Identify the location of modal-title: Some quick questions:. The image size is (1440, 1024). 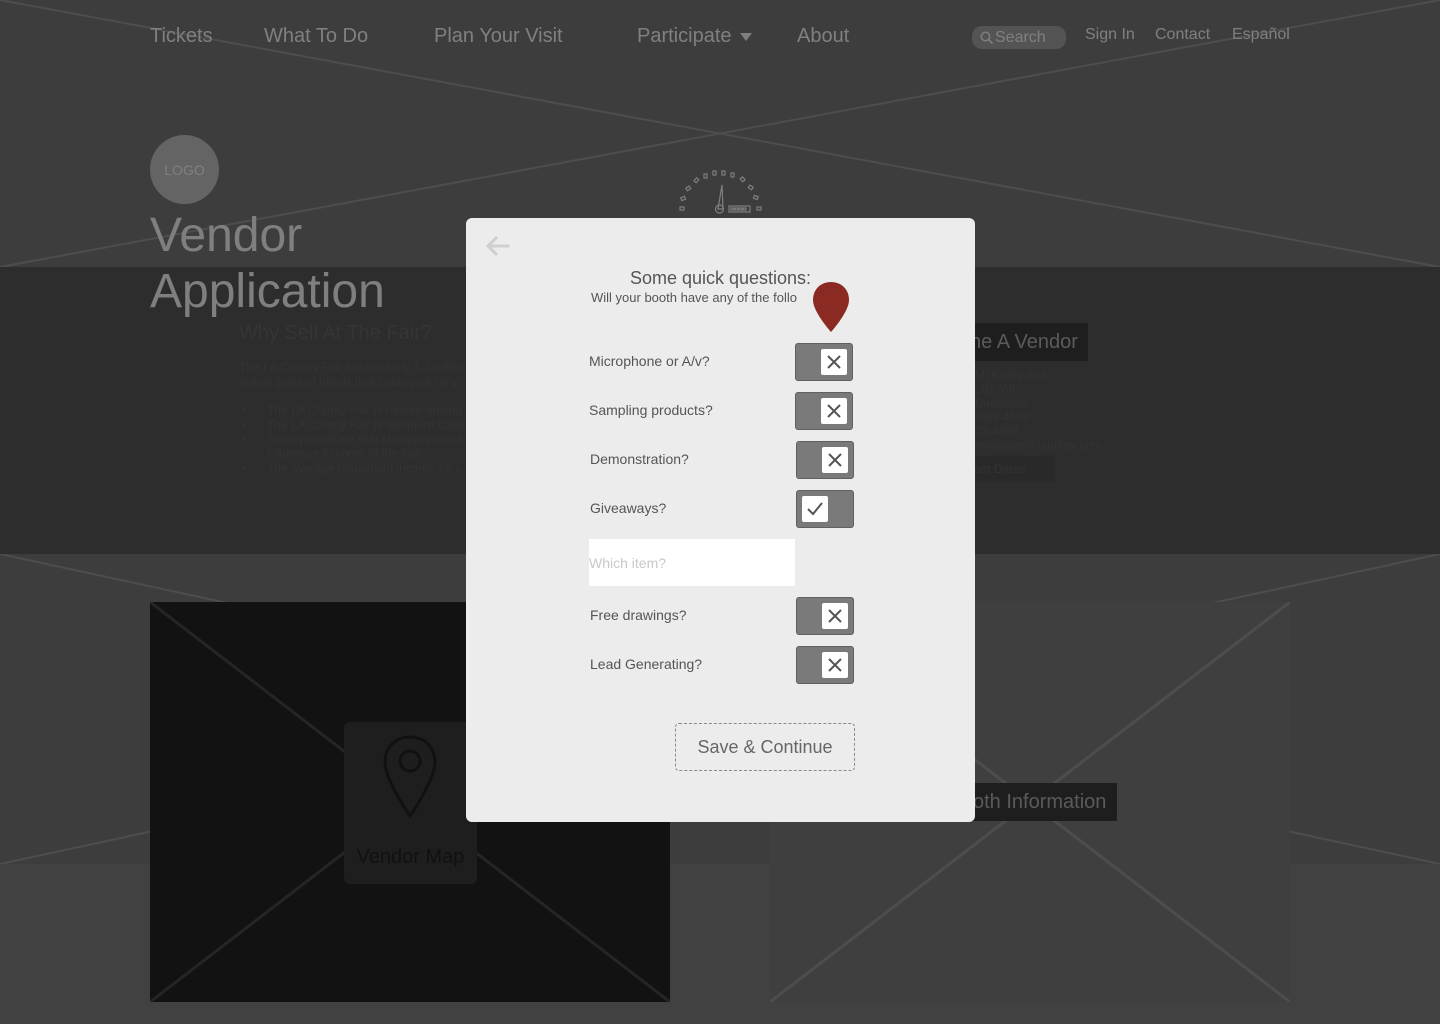
(720, 278).